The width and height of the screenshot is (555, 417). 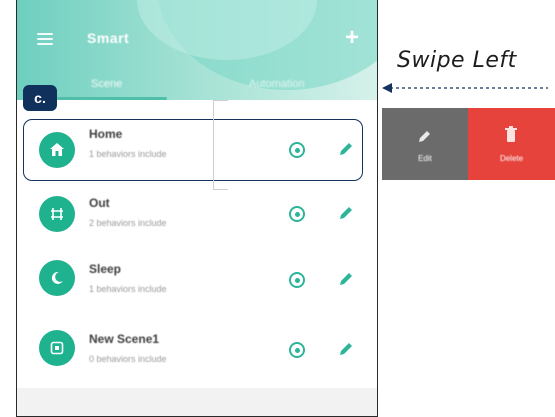 What do you see at coordinates (45, 39) in the screenshot?
I see `menu-icon` at bounding box center [45, 39].